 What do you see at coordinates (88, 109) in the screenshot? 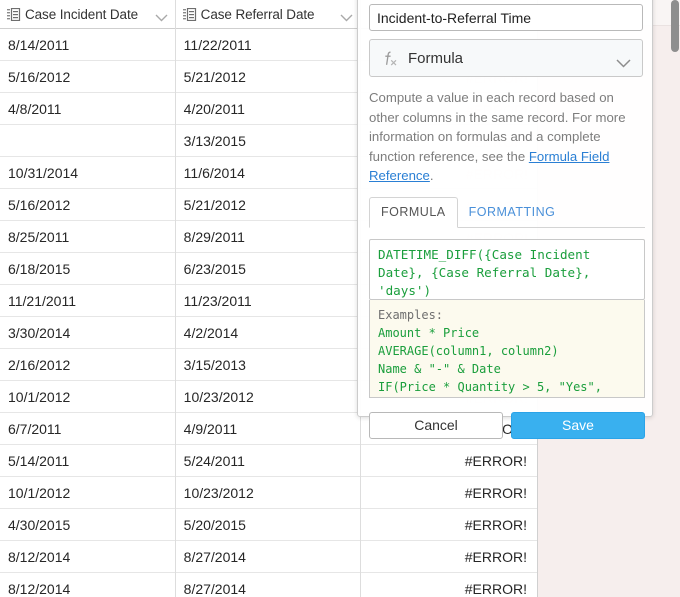
I see `table-cell-incident: 4/8/2011` at bounding box center [88, 109].